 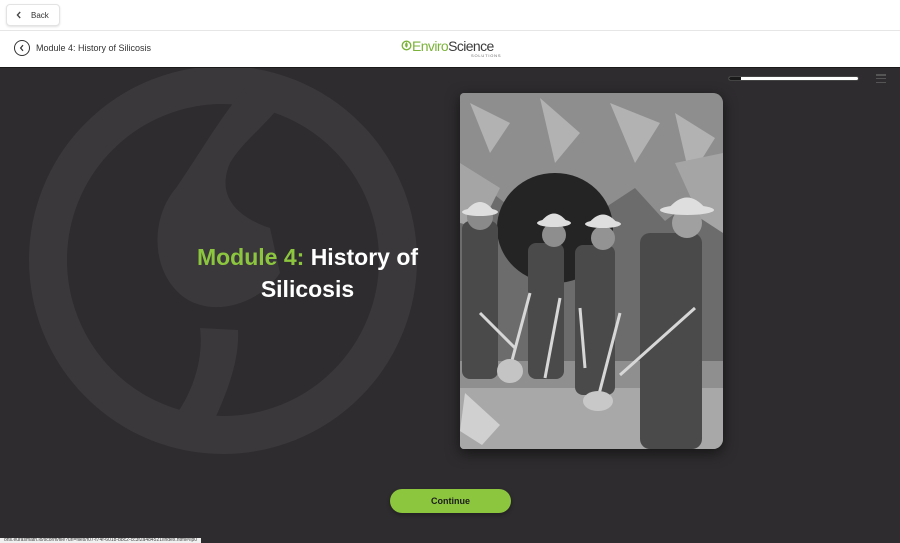 I want to click on logo-leaf-icon, so click(x=406, y=45).